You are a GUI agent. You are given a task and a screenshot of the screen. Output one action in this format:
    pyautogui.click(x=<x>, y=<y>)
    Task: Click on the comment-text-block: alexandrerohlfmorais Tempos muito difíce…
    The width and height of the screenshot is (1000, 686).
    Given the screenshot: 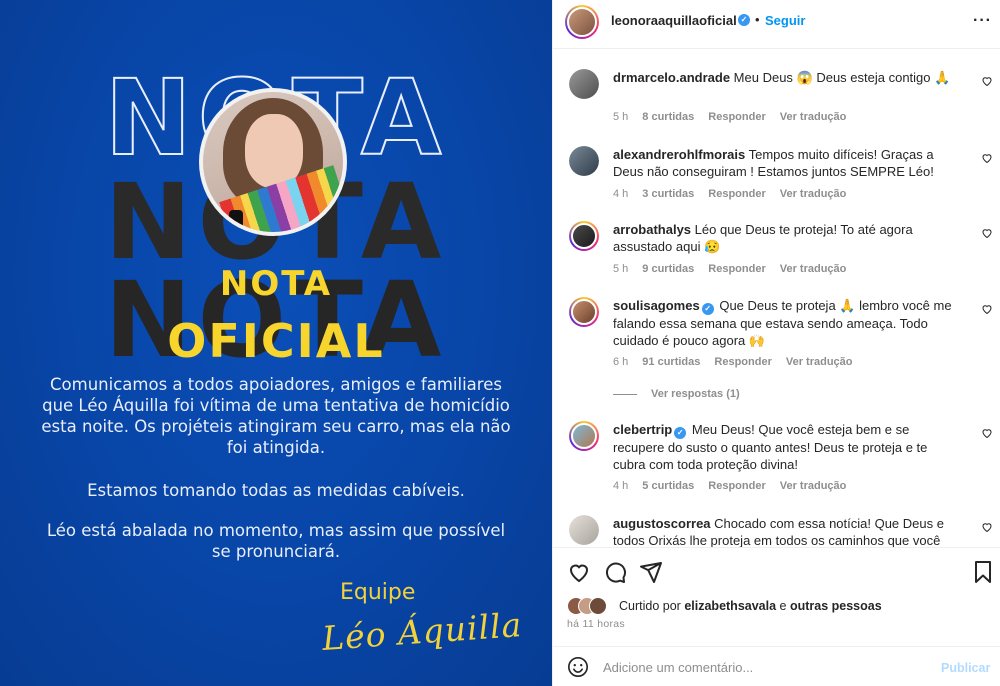 What is the action you would take?
    pyautogui.click(x=788, y=163)
    